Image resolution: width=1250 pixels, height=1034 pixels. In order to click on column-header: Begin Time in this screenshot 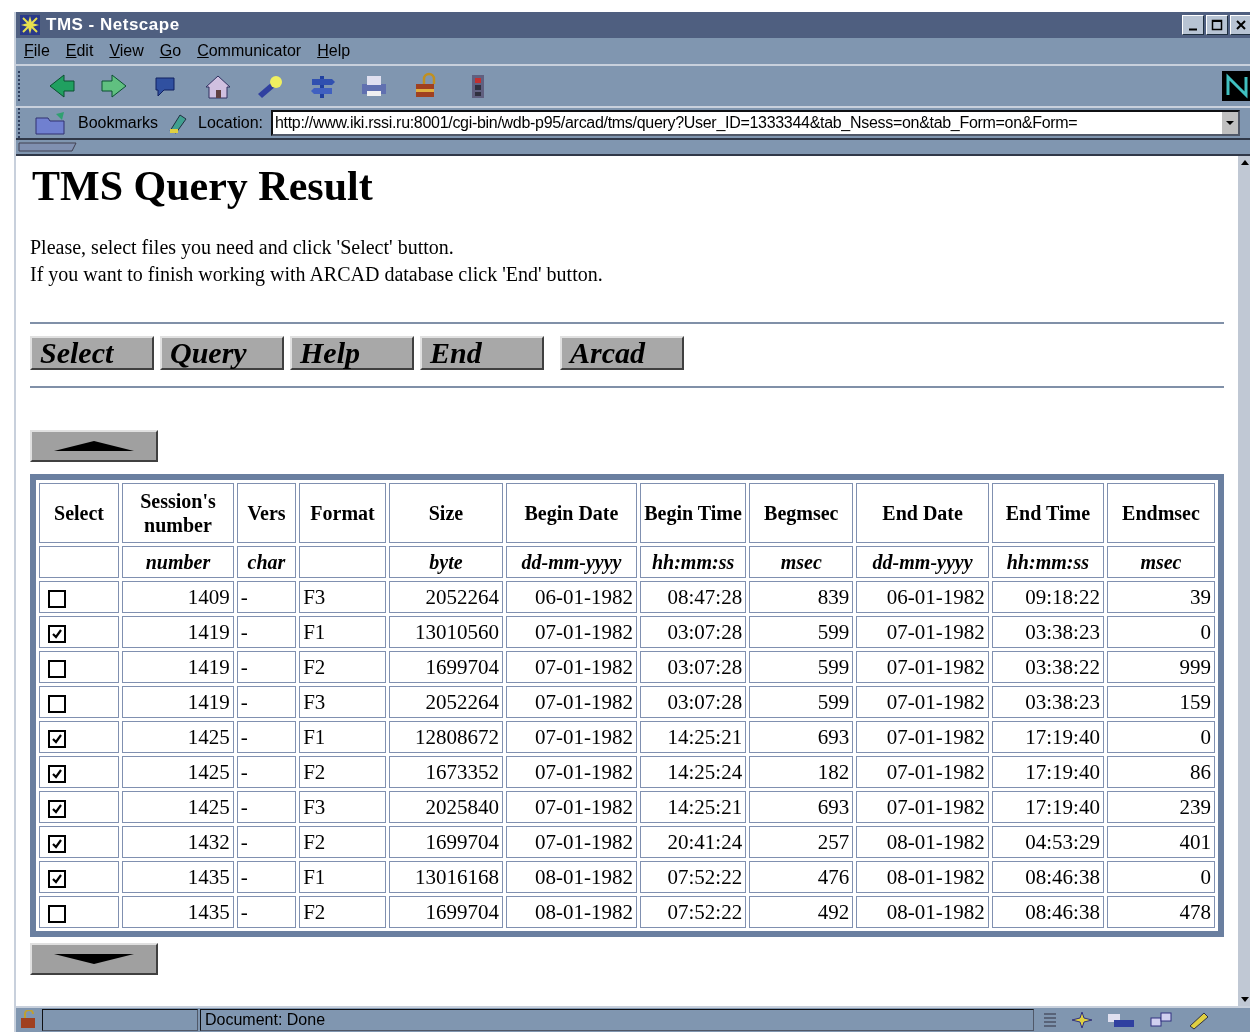, I will do `click(693, 513)`.